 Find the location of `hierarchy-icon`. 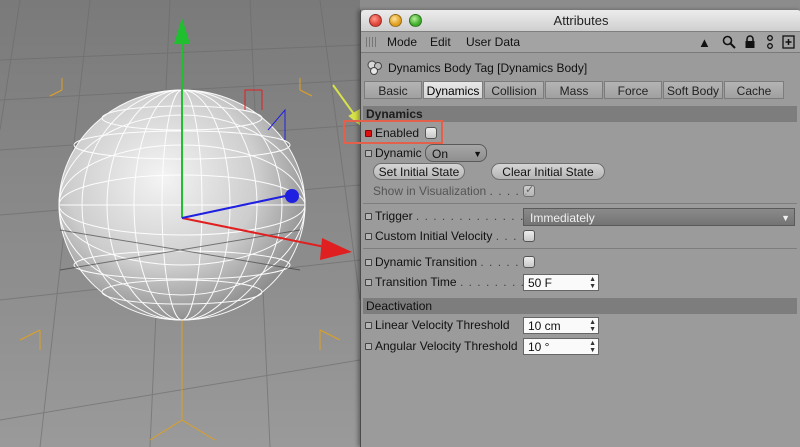

hierarchy-icon is located at coordinates (770, 43).